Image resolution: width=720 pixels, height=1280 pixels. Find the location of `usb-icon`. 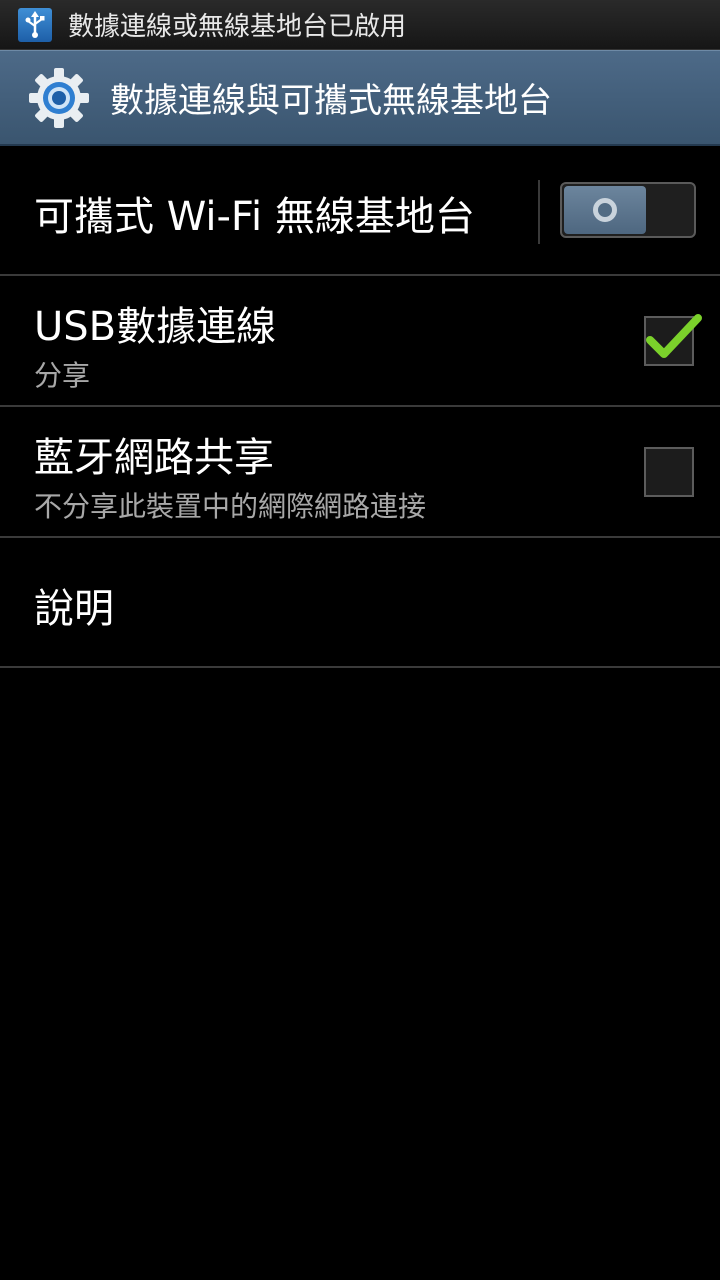

usb-icon is located at coordinates (35, 24).